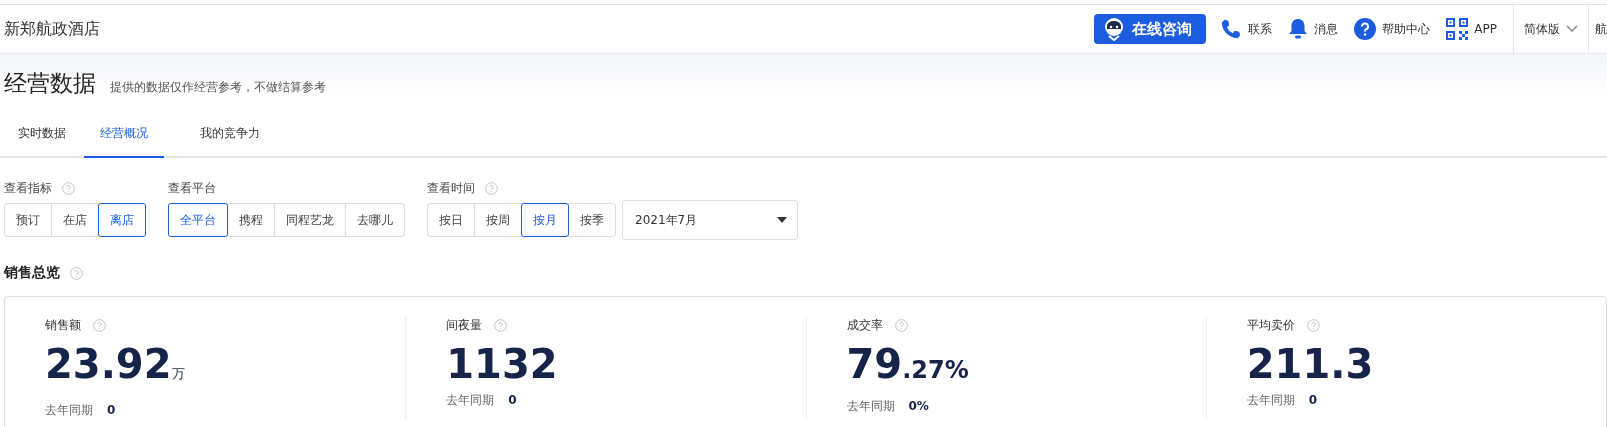 The height and width of the screenshot is (427, 1607). Describe the element at coordinates (28, 220) in the screenshot. I see `filter-option: 预订` at that location.